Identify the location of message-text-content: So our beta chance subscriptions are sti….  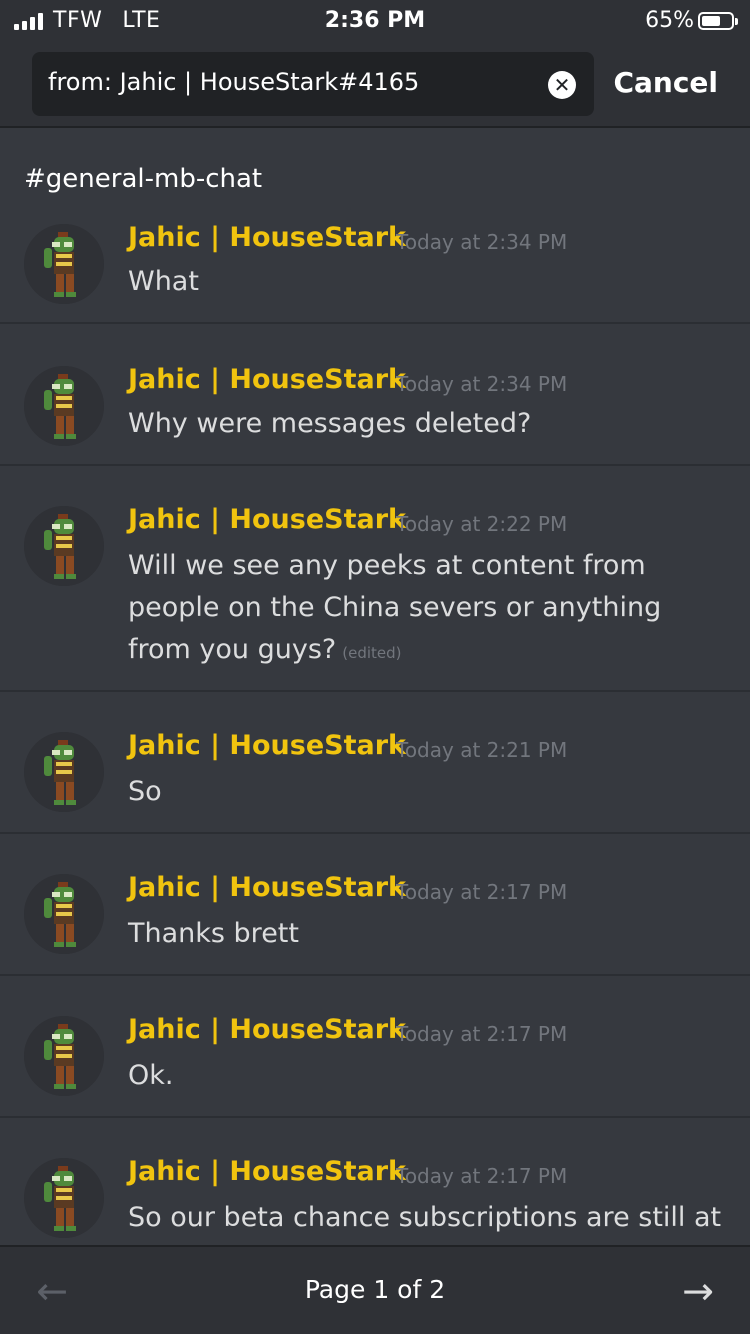
(425, 1217).